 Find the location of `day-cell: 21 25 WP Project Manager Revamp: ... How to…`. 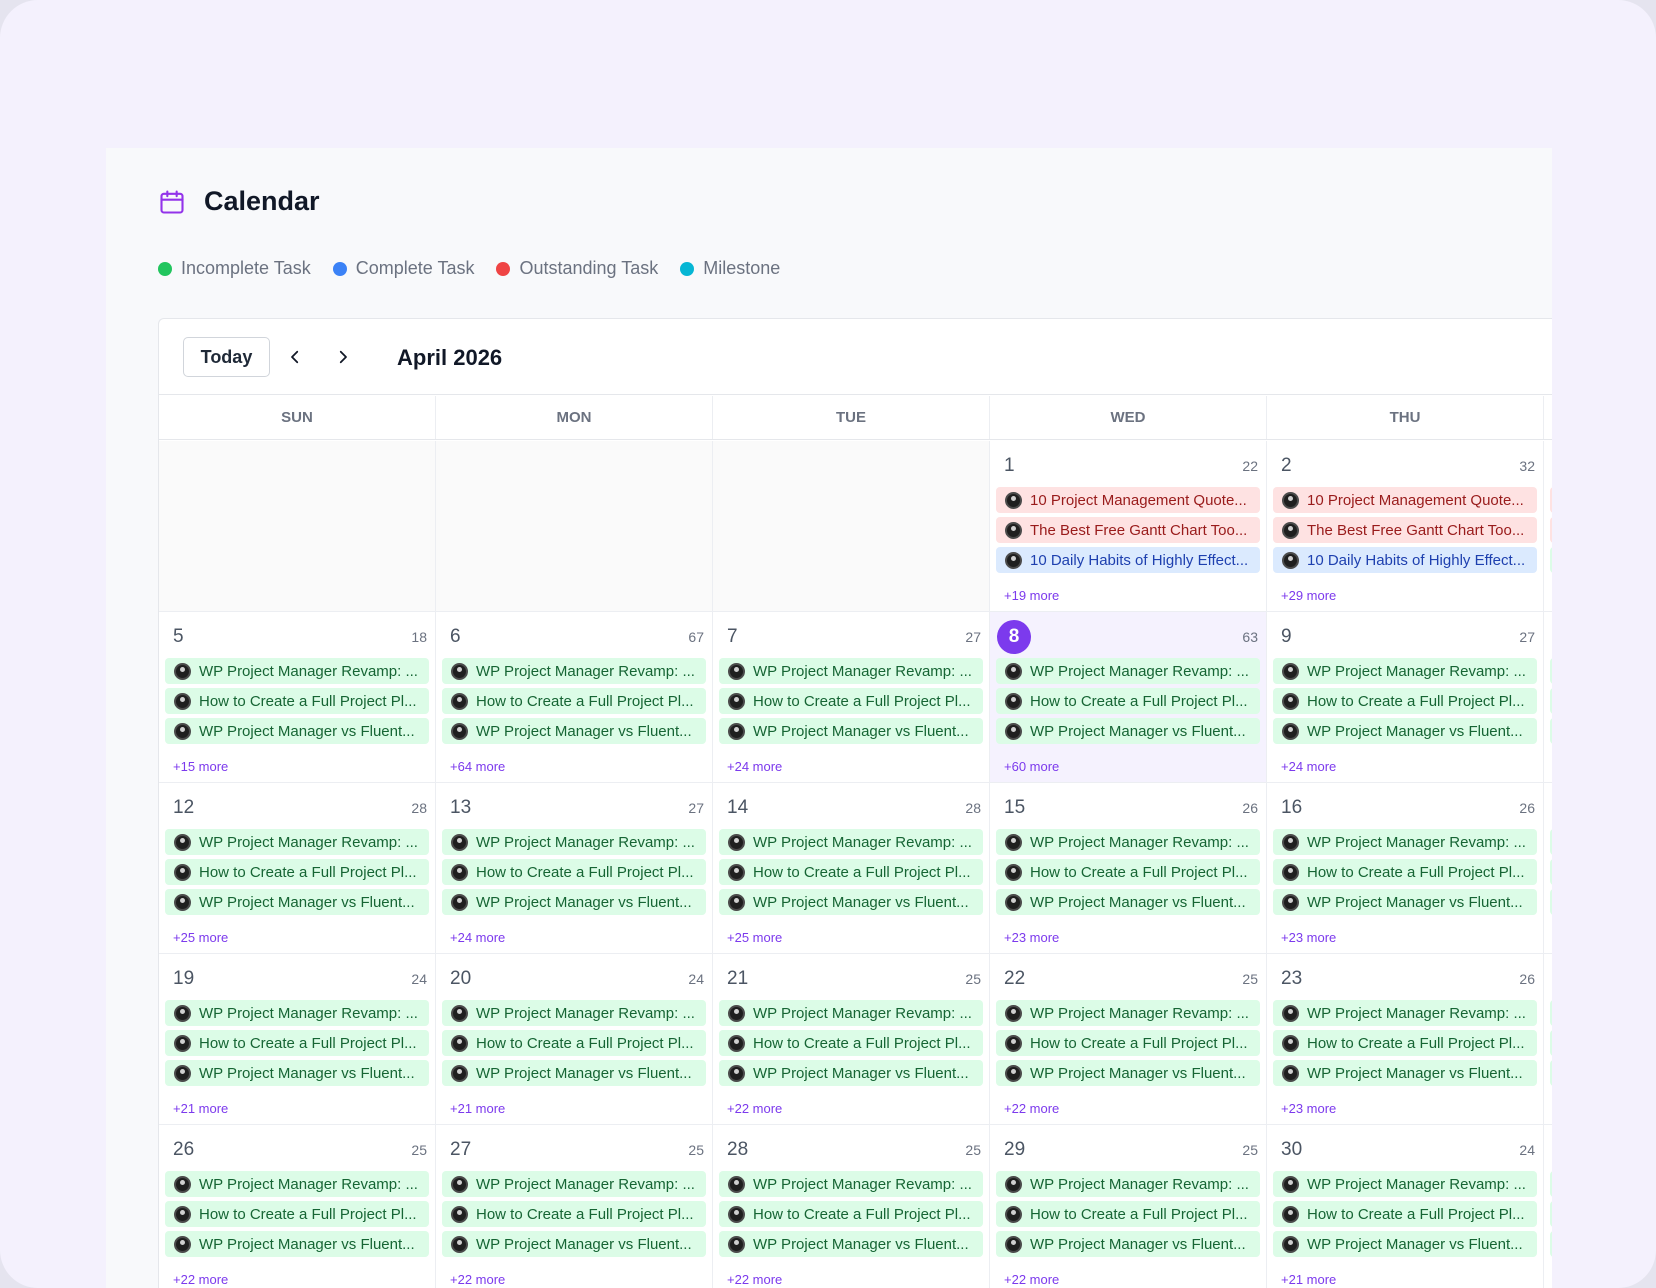

day-cell: 21 25 WP Project Manager Revamp: ... How to… is located at coordinates (851, 1039).